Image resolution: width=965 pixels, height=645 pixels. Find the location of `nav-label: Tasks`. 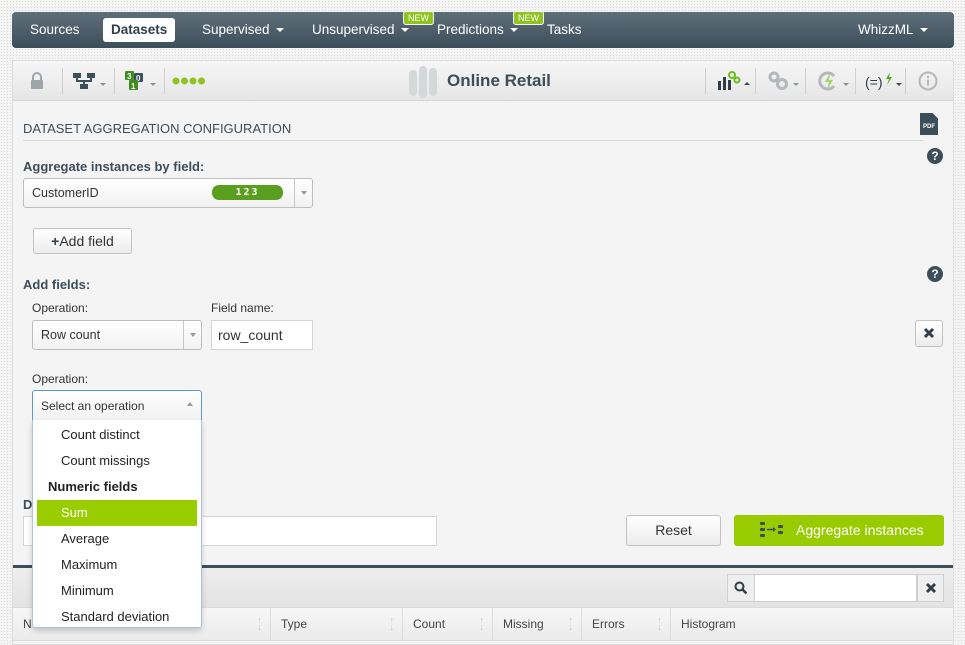

nav-label: Tasks is located at coordinates (564, 29).